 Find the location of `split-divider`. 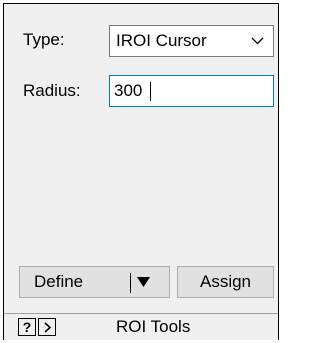

split-divider is located at coordinates (130, 283).